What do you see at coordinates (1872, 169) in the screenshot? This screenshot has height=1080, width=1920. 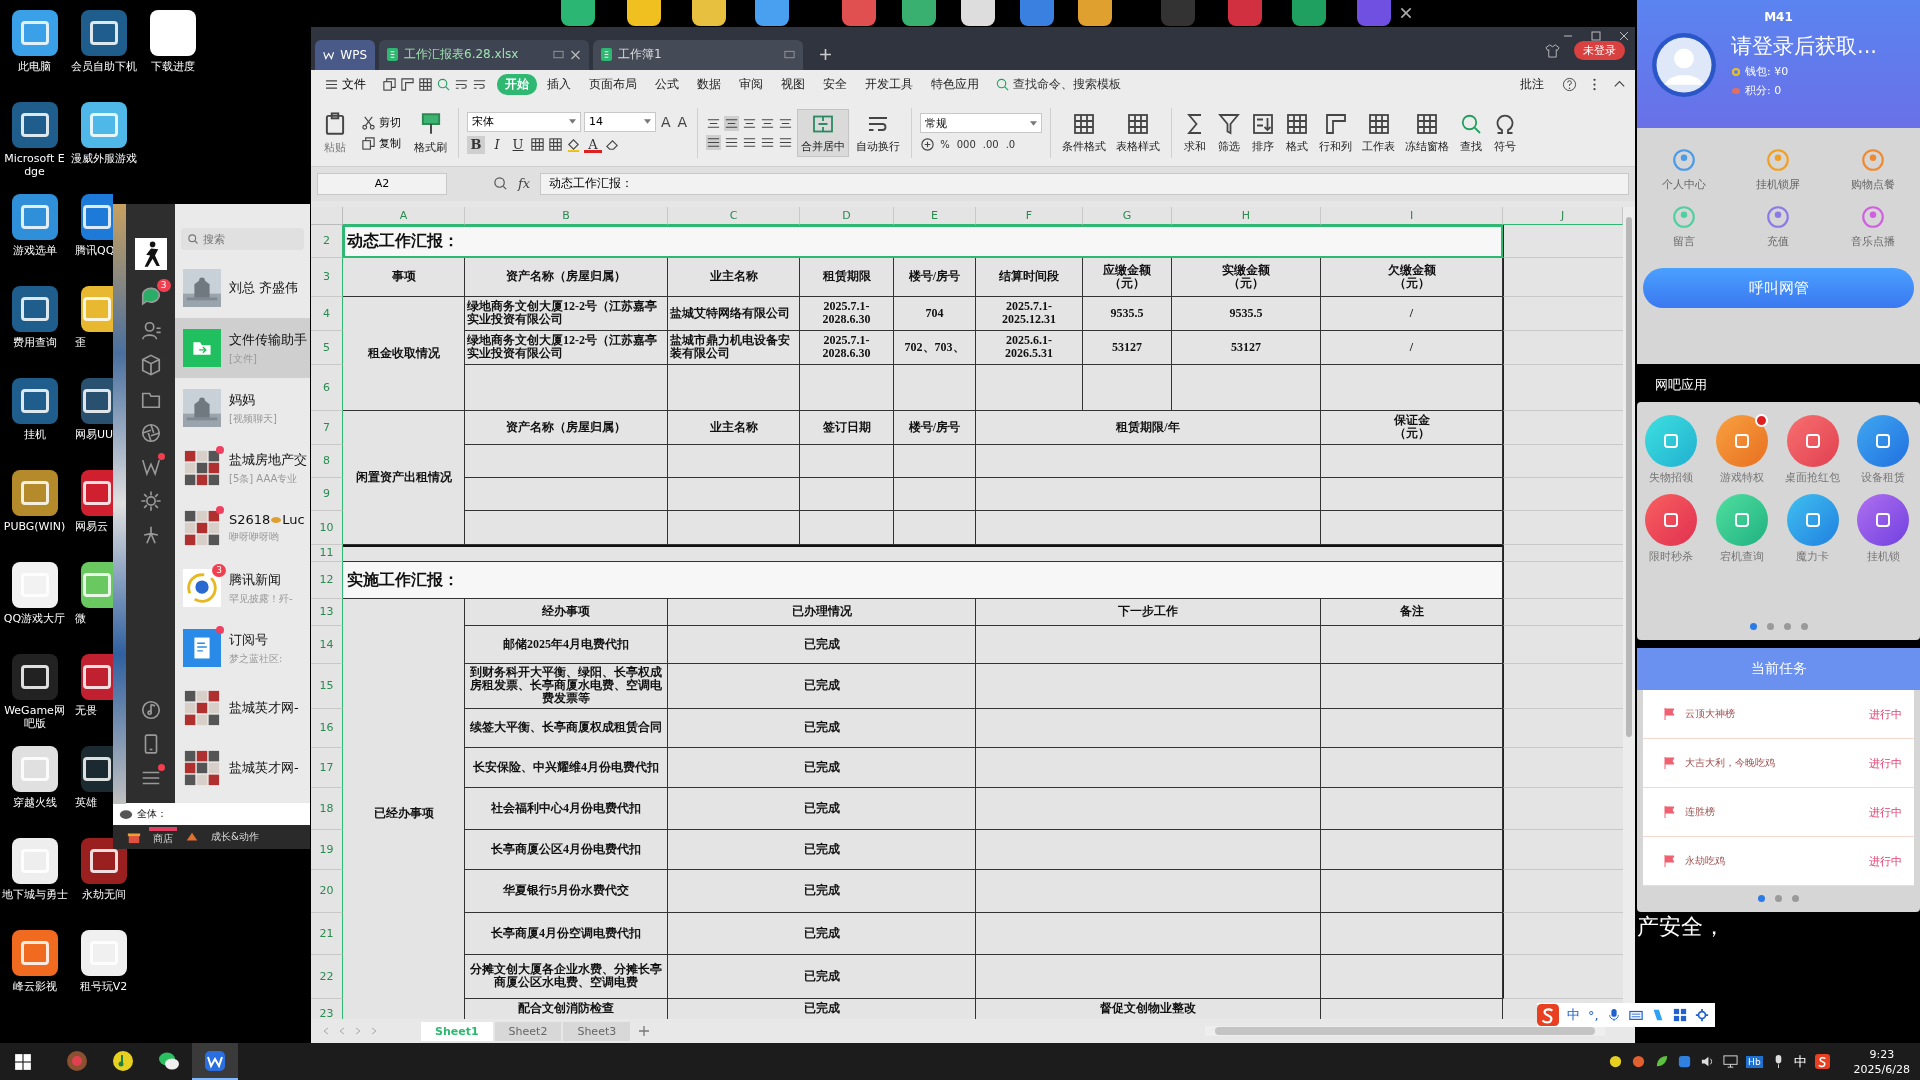 I see `shortcut-button: 购物点餐` at bounding box center [1872, 169].